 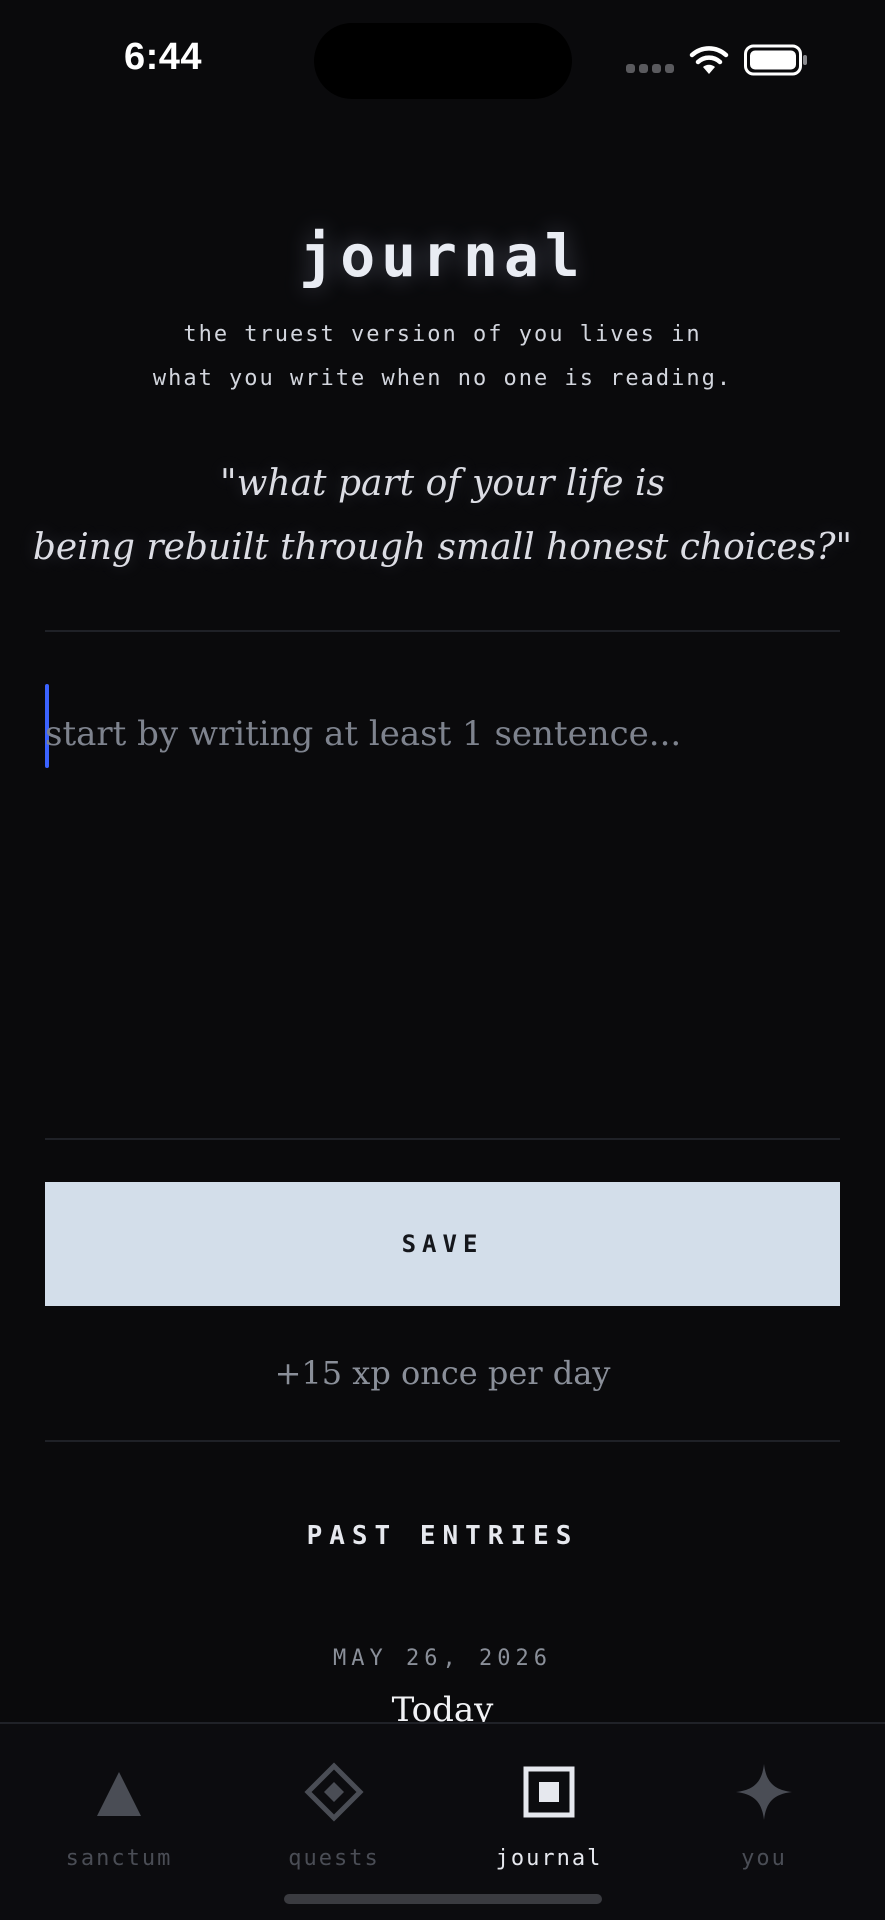 I want to click on tab-journal: journal, so click(x=549, y=1799).